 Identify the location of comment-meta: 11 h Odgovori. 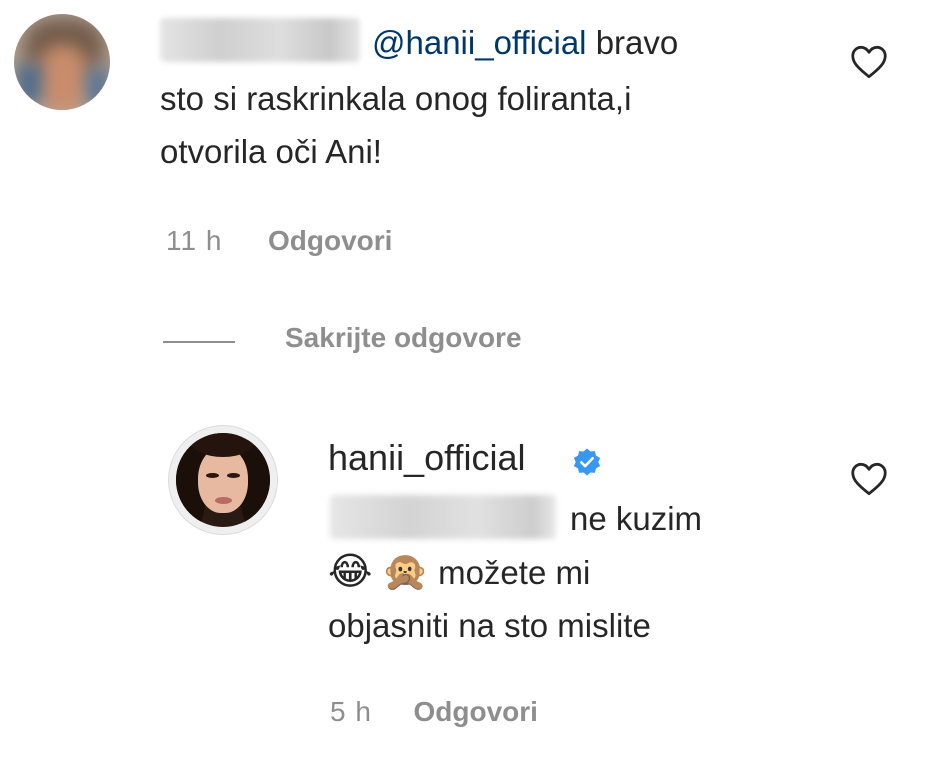
(279, 241).